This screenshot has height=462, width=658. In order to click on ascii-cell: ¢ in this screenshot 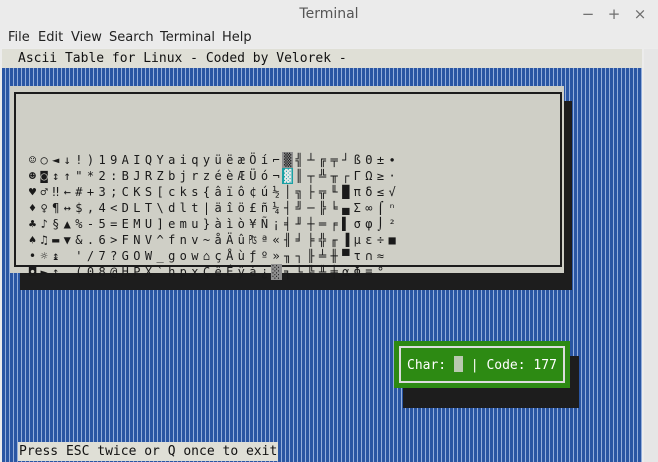, I will do `click(252, 192)`.